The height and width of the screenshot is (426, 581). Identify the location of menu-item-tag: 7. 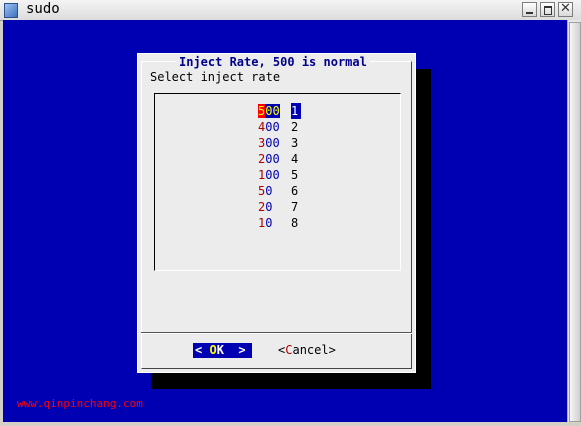
(295, 207).